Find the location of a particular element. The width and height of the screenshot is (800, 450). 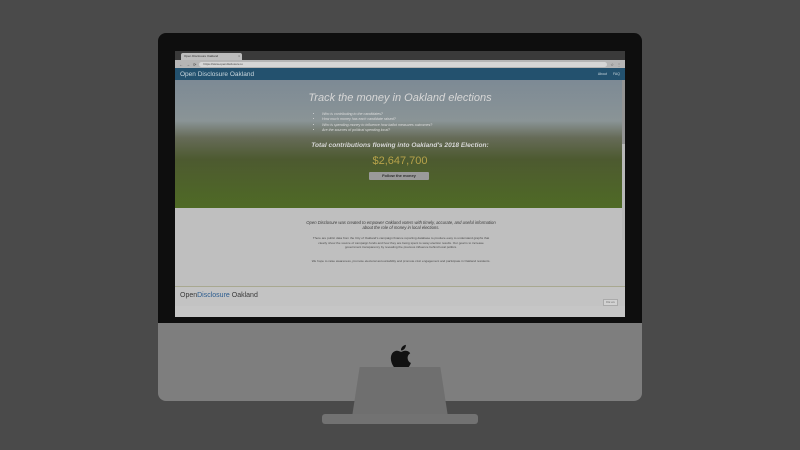

site-footer: OpenDisclosure Oakland Fix on is located at coordinates (400, 296).